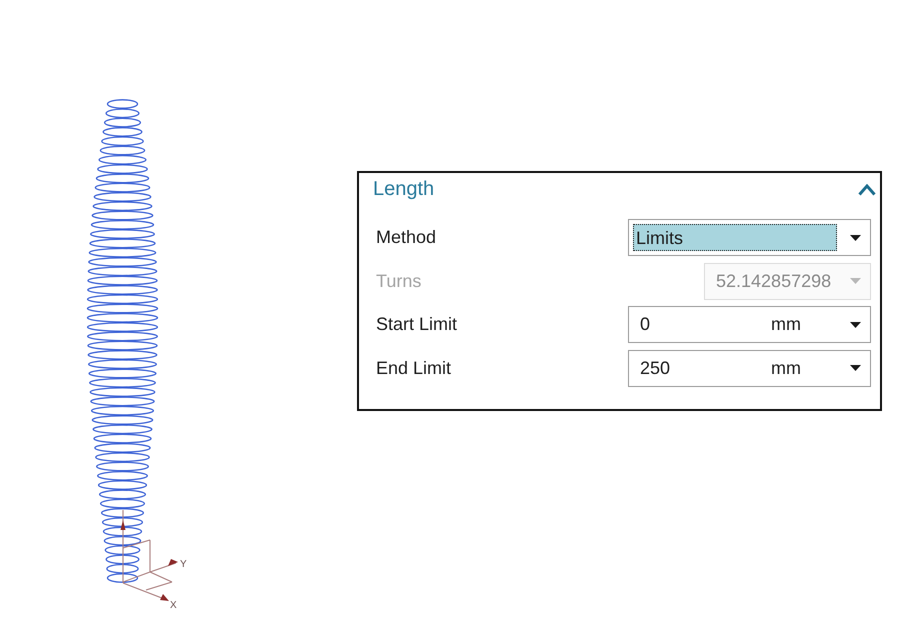  I want to click on method-dropdown: Limits, so click(749, 237).